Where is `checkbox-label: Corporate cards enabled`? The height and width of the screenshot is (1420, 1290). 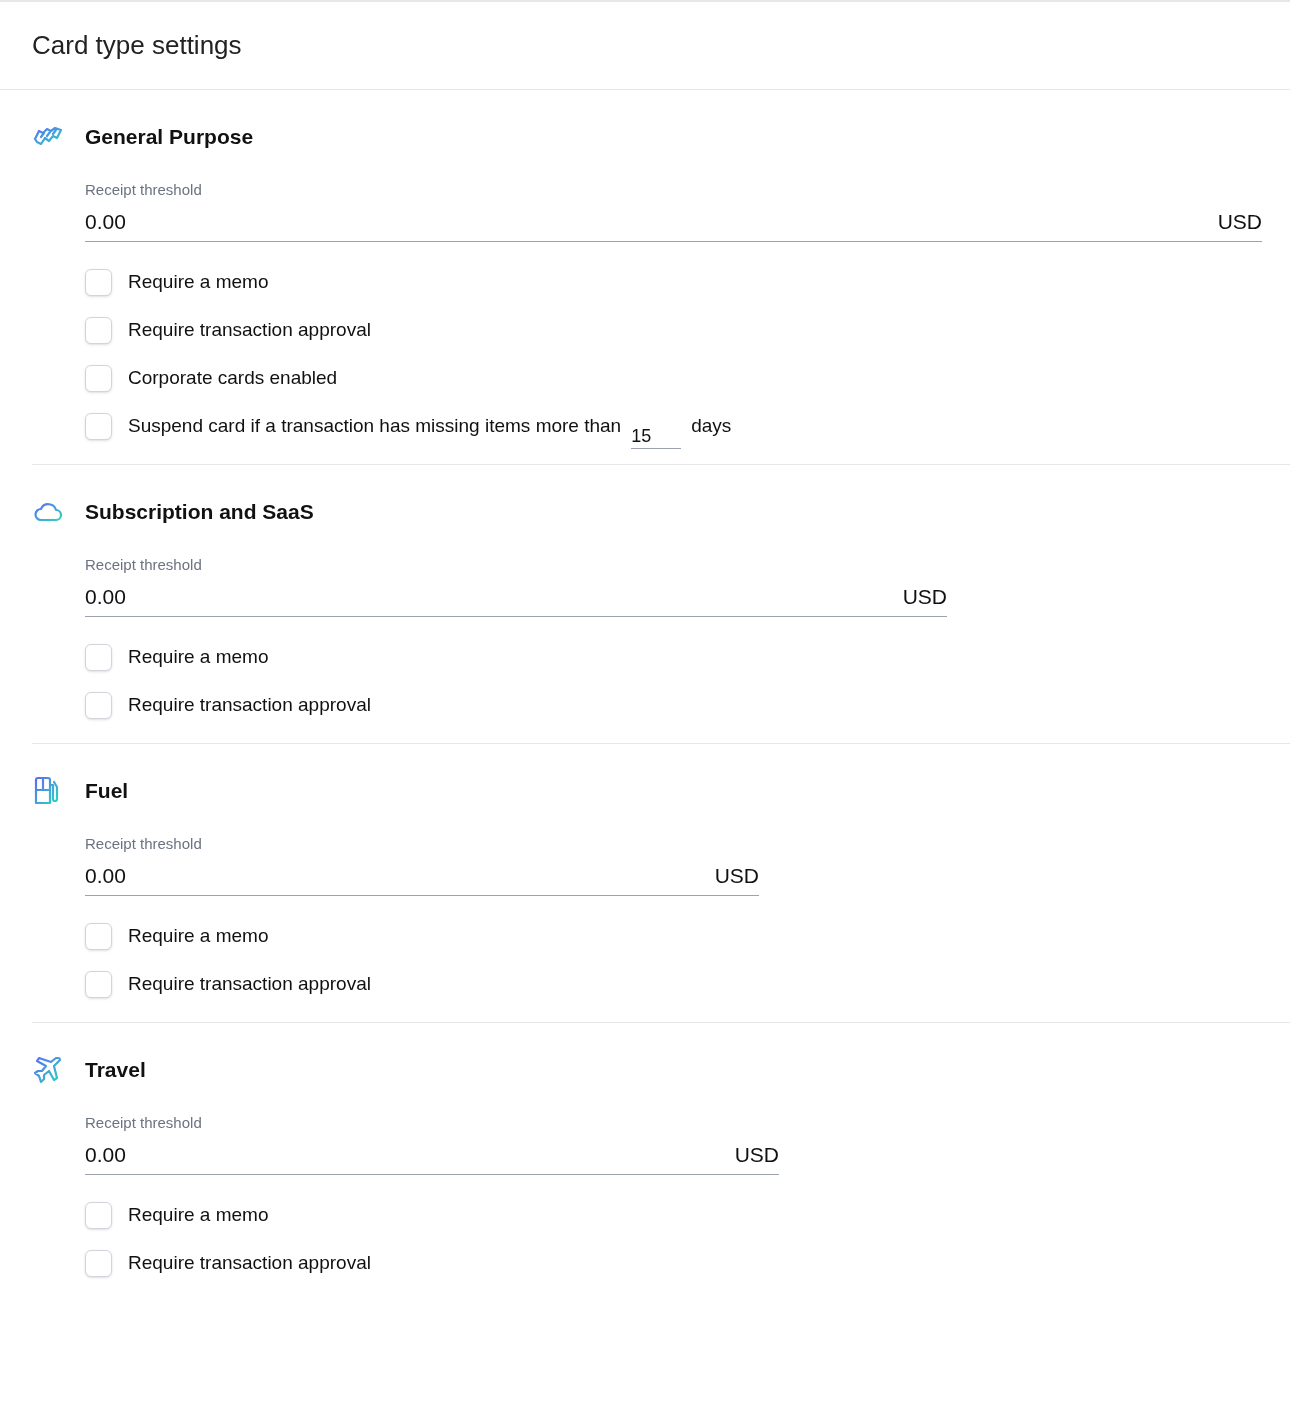
checkbox-label: Corporate cards enabled is located at coordinates (233, 377).